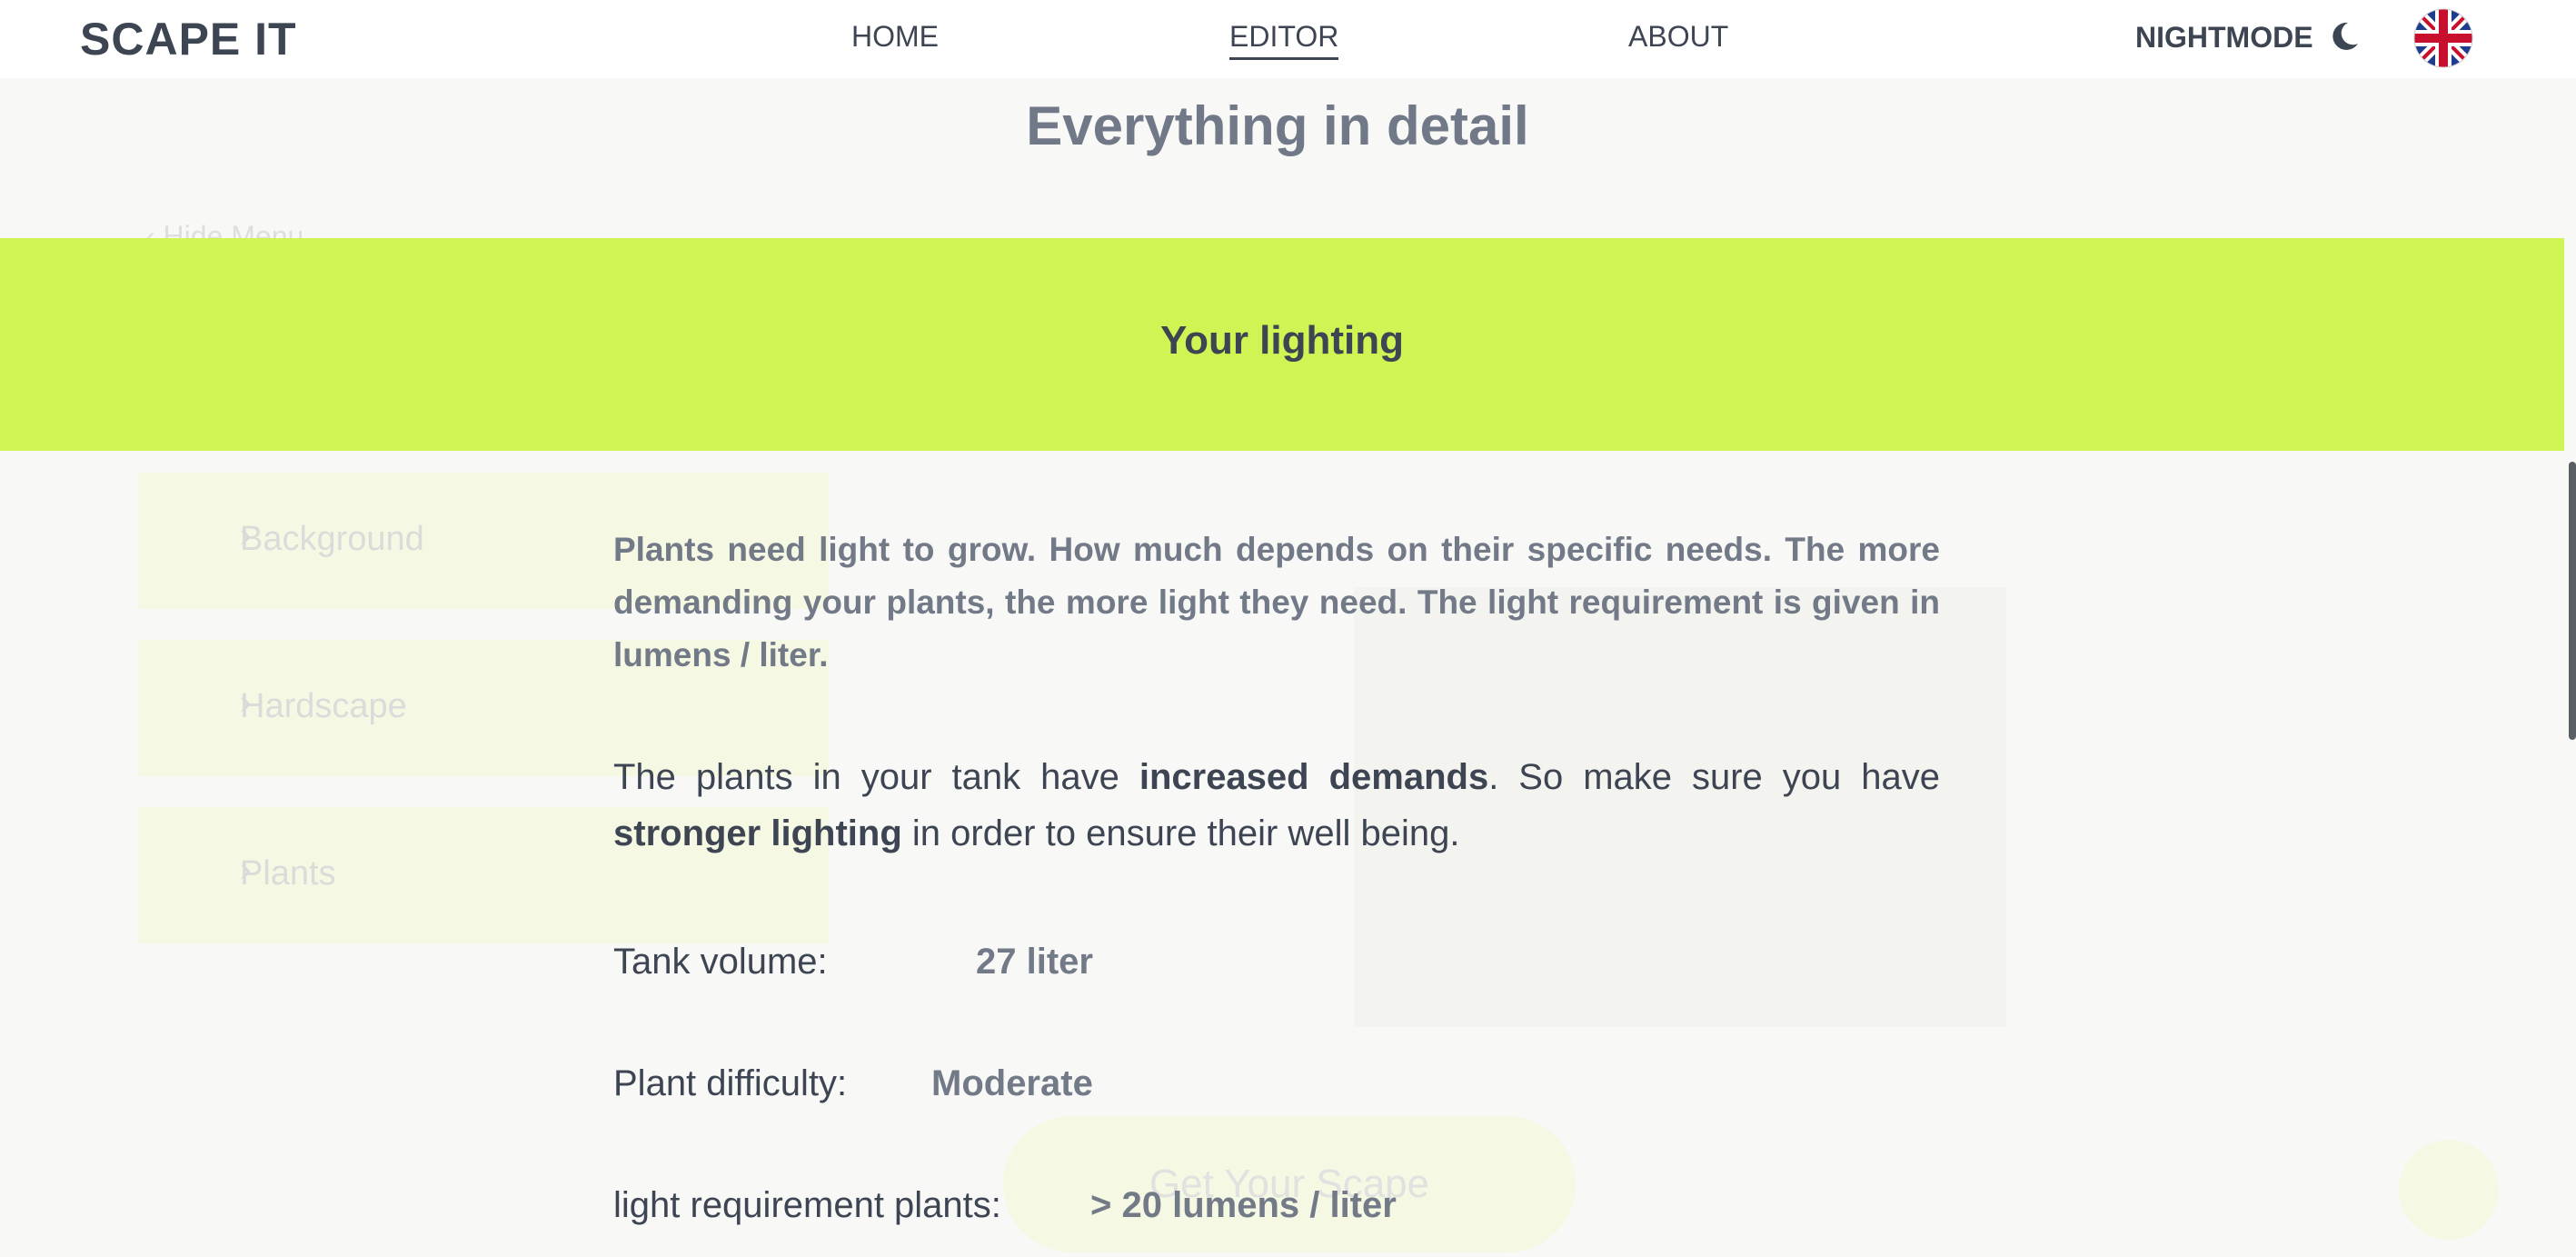  What do you see at coordinates (246, 702) in the screenshot?
I see `chevron-right-icon: ›` at bounding box center [246, 702].